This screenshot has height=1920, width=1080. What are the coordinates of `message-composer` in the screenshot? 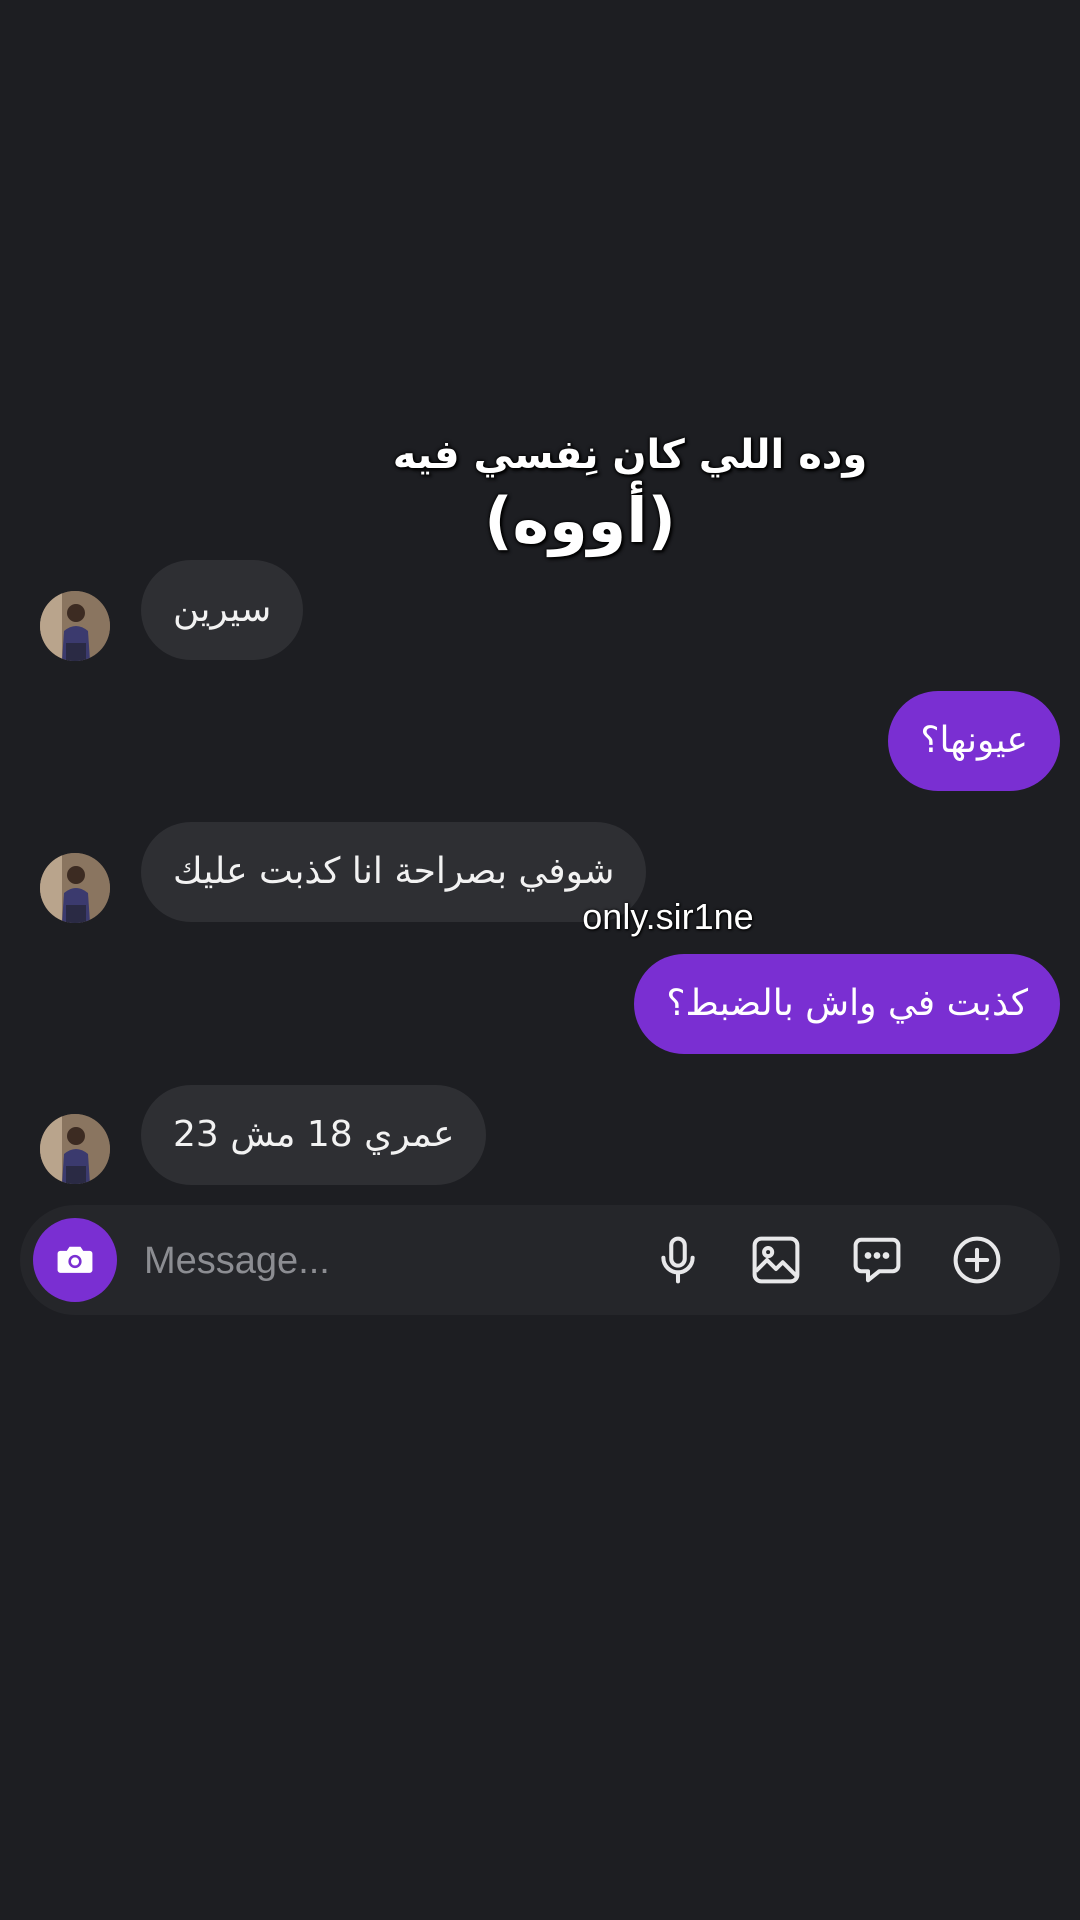 It's located at (540, 1260).